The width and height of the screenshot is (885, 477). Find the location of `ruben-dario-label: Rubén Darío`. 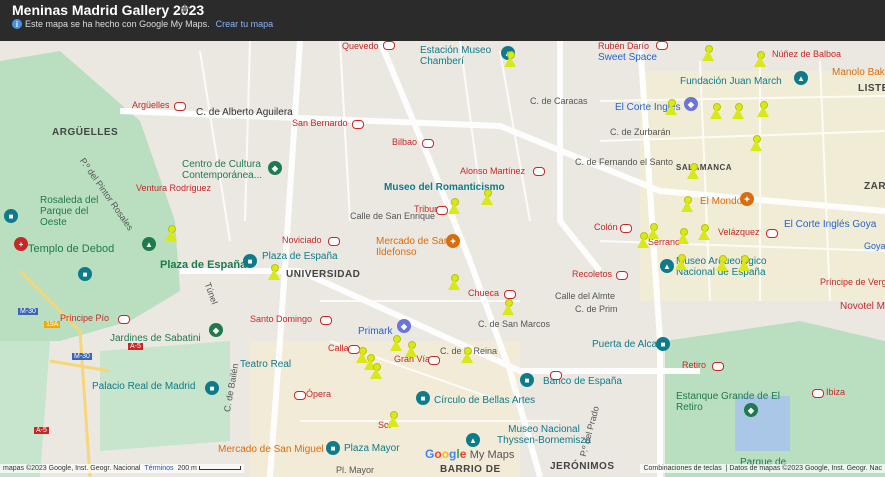

ruben-dario-label: Rubén Darío is located at coordinates (624, 46).